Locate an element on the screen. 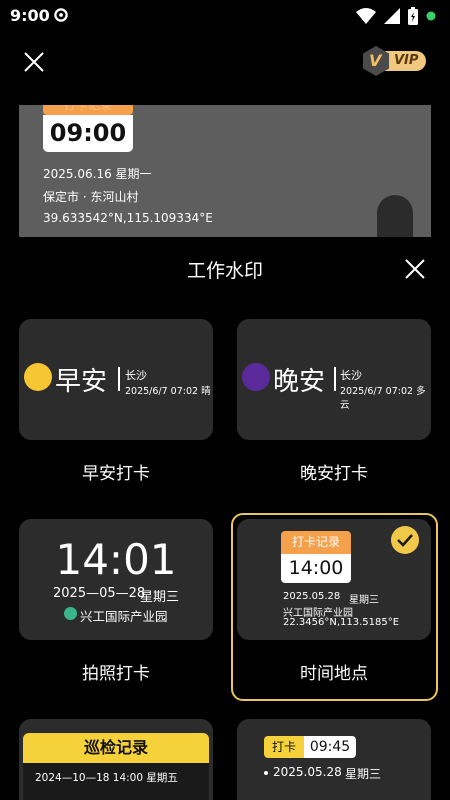 This screenshot has width=450, height=800. status-dot-icon is located at coordinates (431, 16).